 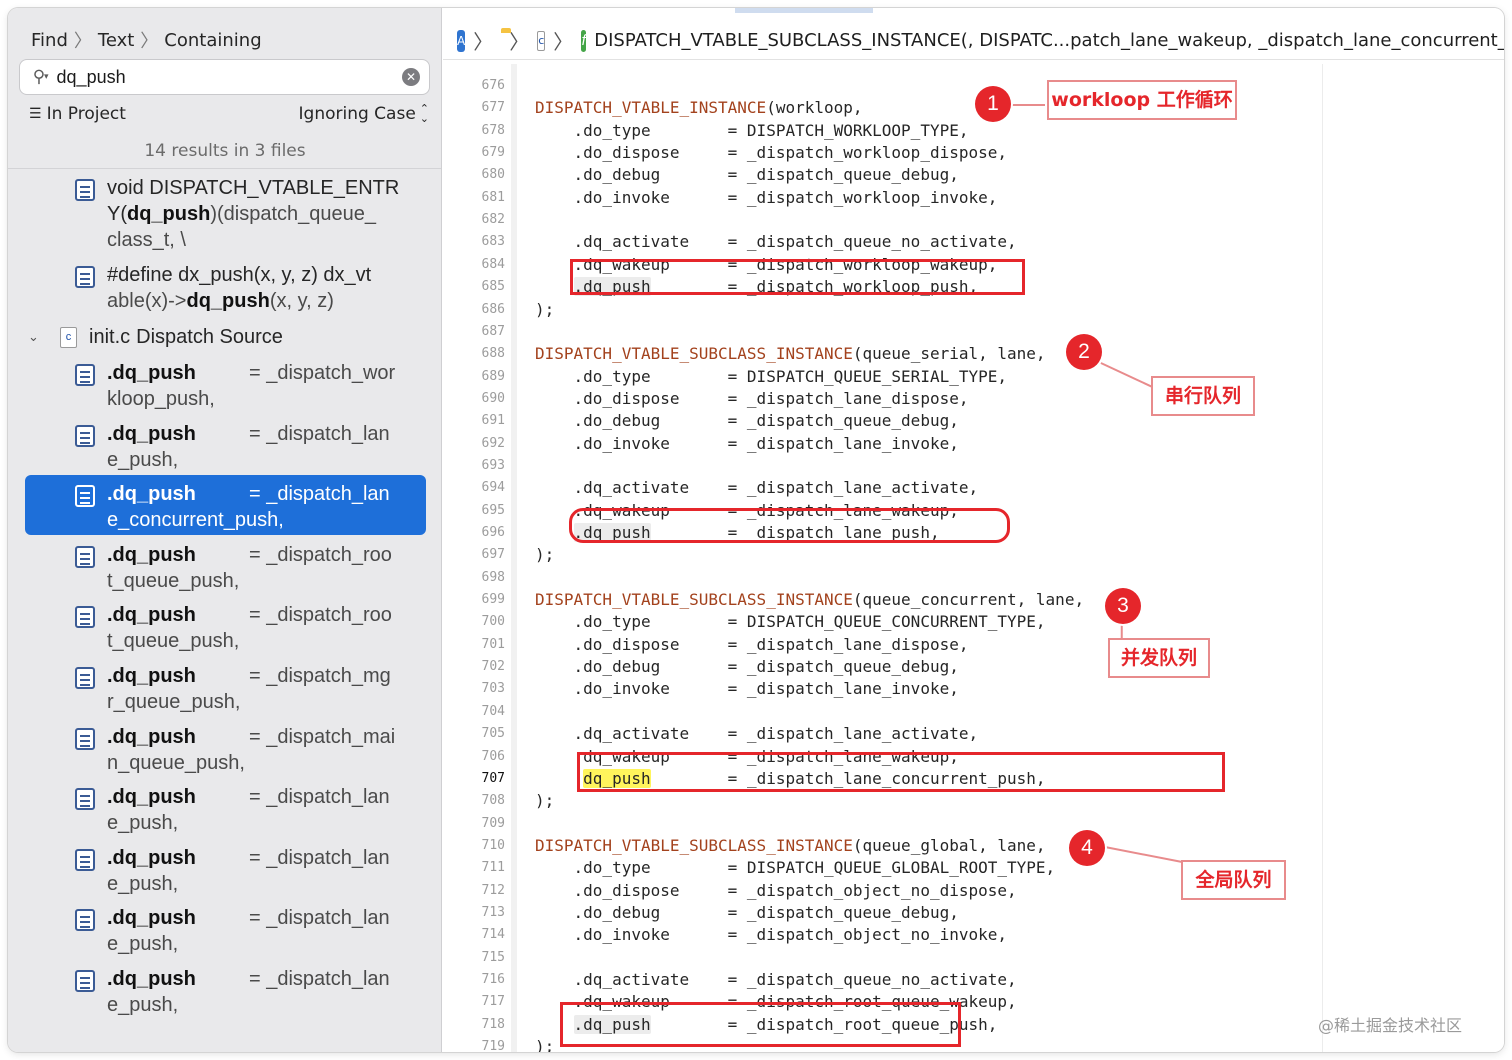 What do you see at coordinates (364, 113) in the screenshot?
I see `case-sensitivity-menu: Ignoring Case ⌃ ⌄` at bounding box center [364, 113].